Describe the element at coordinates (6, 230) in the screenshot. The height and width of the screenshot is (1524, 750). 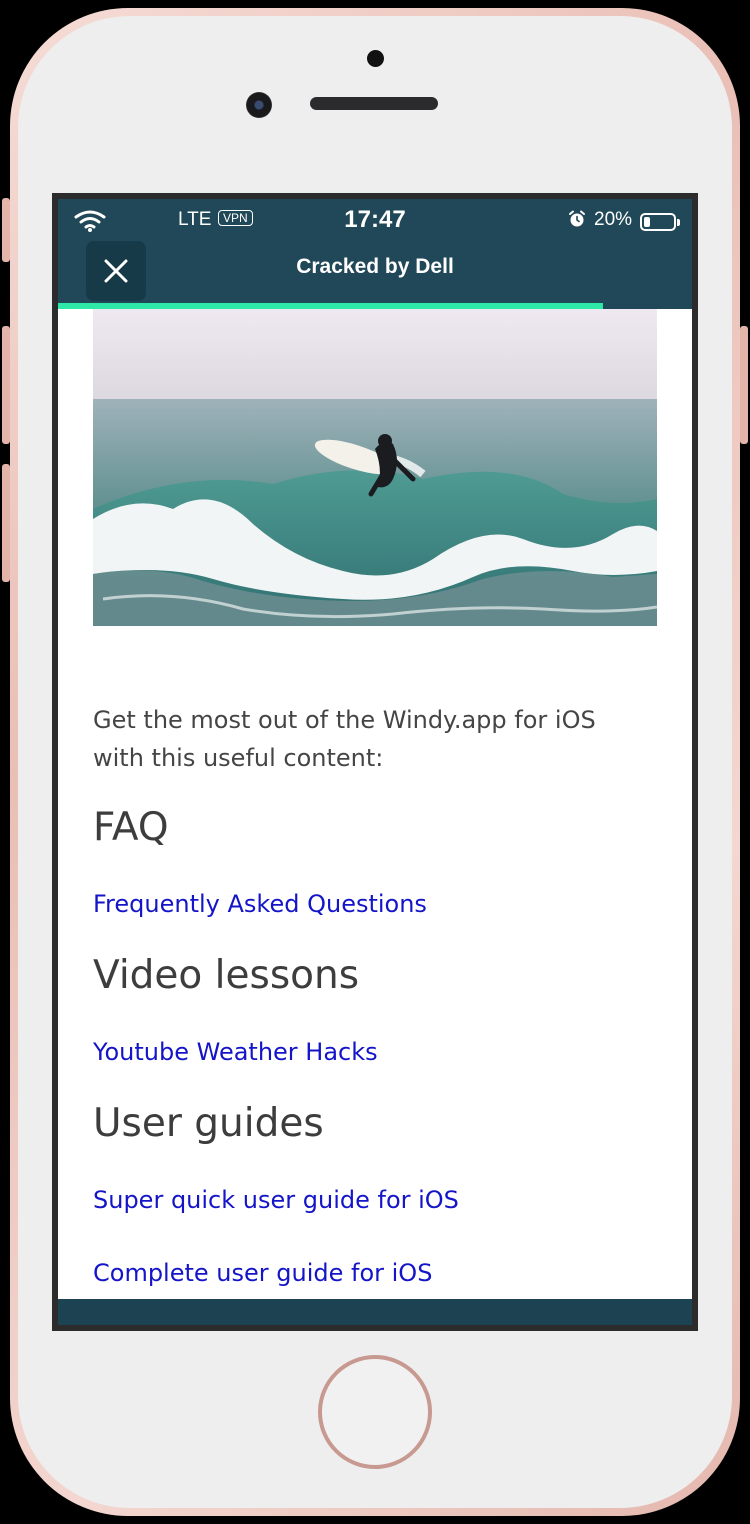
I see `mute-switch` at that location.